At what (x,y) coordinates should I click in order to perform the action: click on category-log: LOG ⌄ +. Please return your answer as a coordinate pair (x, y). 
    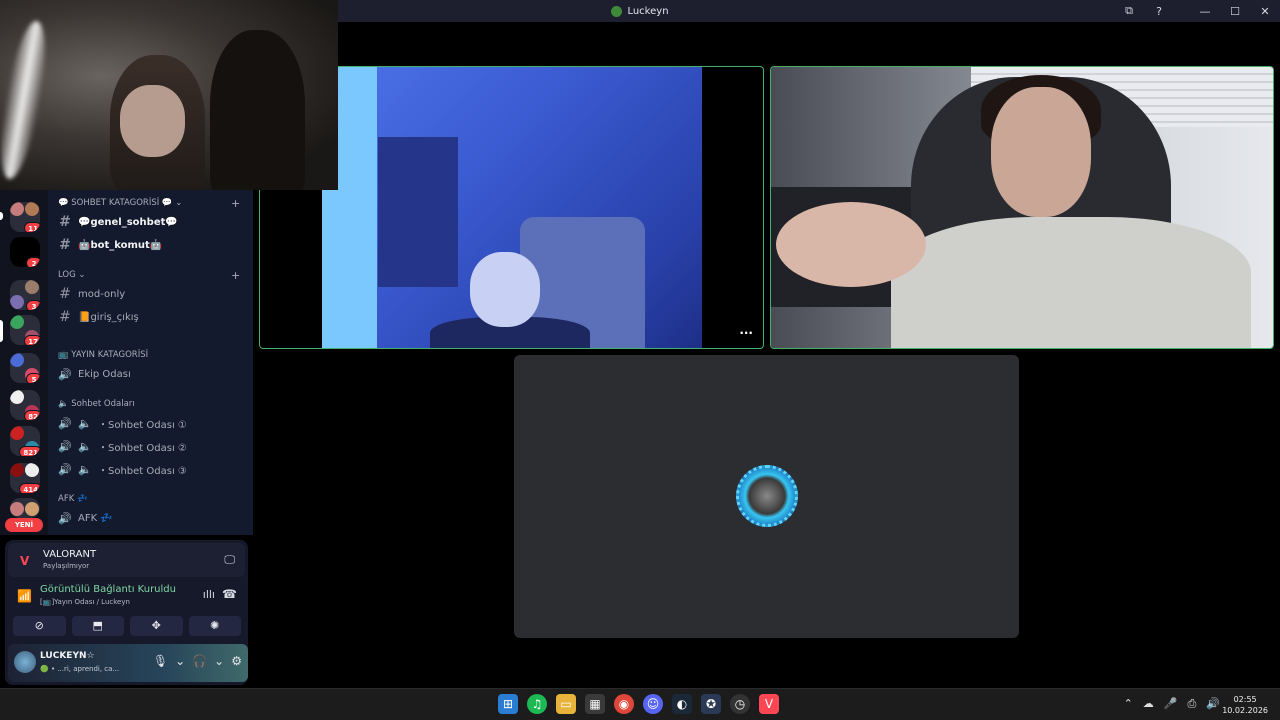
    Looking at the image, I should click on (149, 275).